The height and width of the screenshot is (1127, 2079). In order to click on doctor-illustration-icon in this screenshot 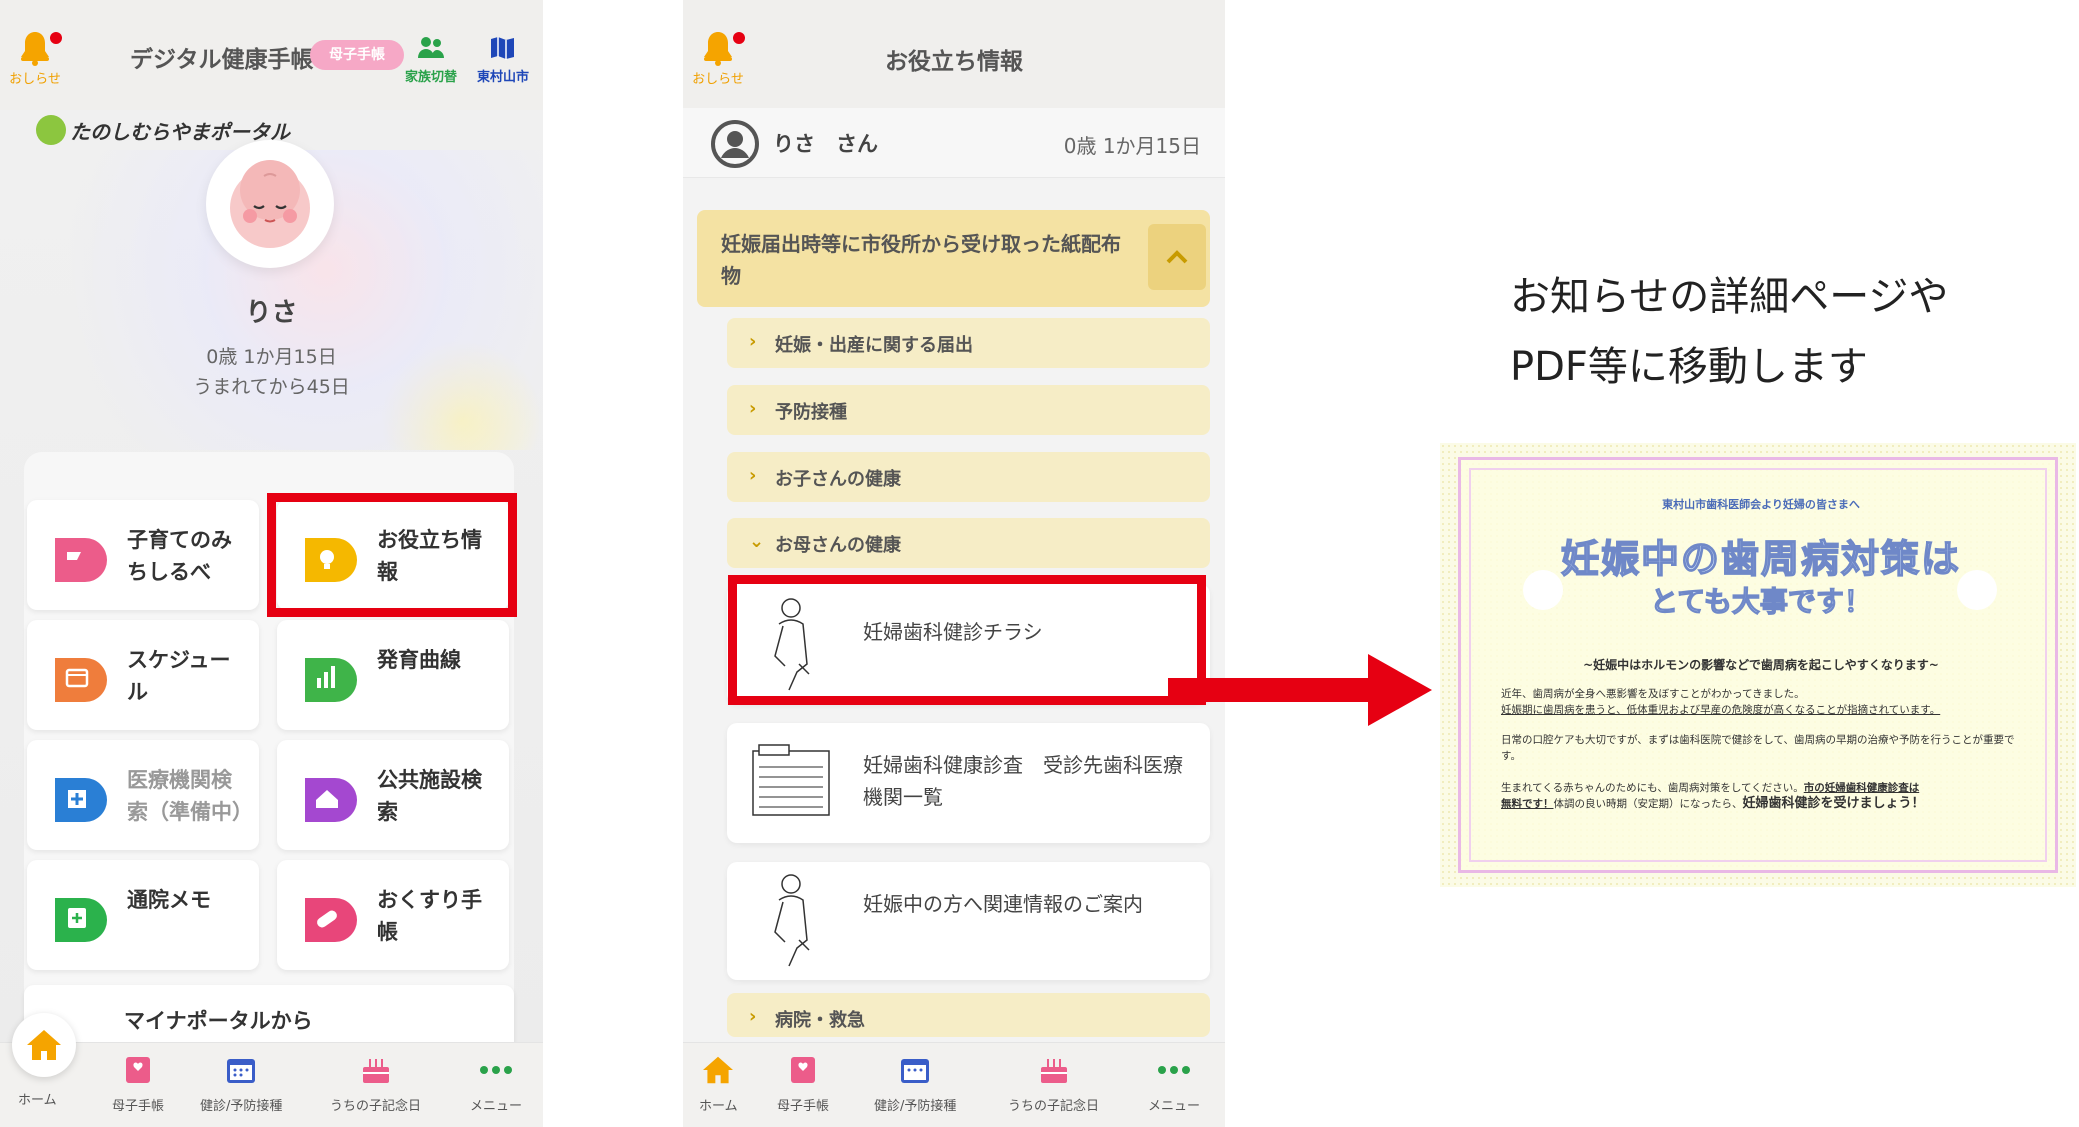, I will do `click(792, 920)`.